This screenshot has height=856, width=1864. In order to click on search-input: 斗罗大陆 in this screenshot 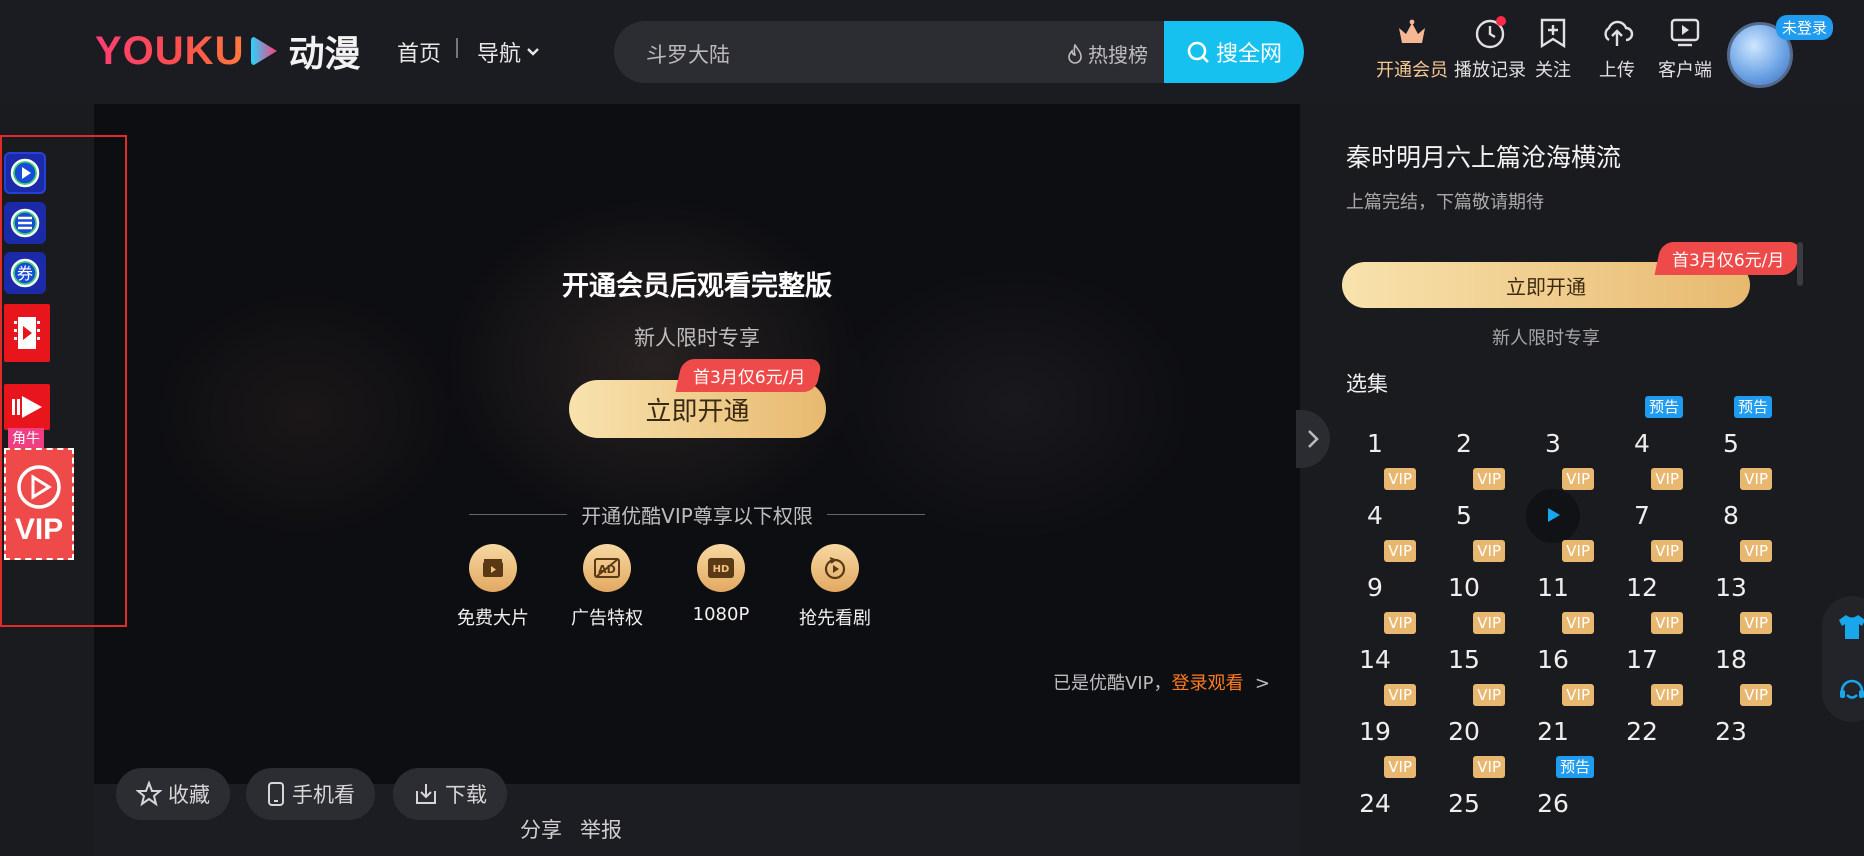, I will do `click(688, 54)`.